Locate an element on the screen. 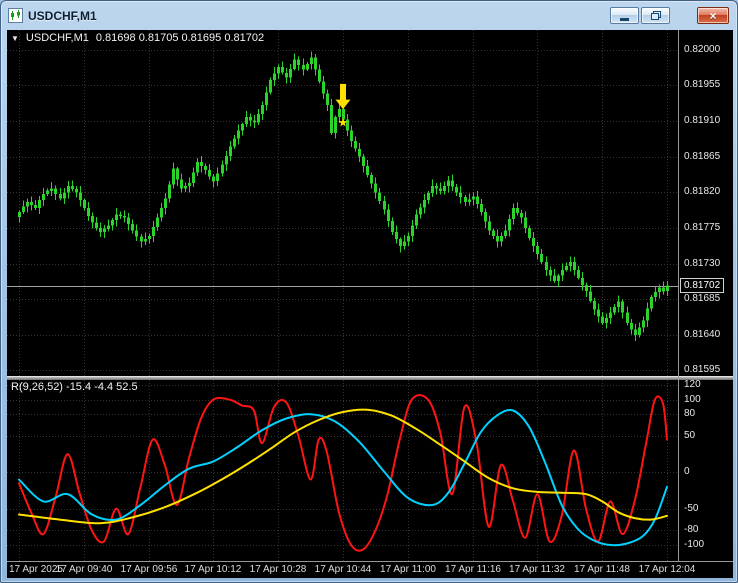 The width and height of the screenshot is (738, 583). symbol-dropdown-icon: ▼ is located at coordinates (15, 38).